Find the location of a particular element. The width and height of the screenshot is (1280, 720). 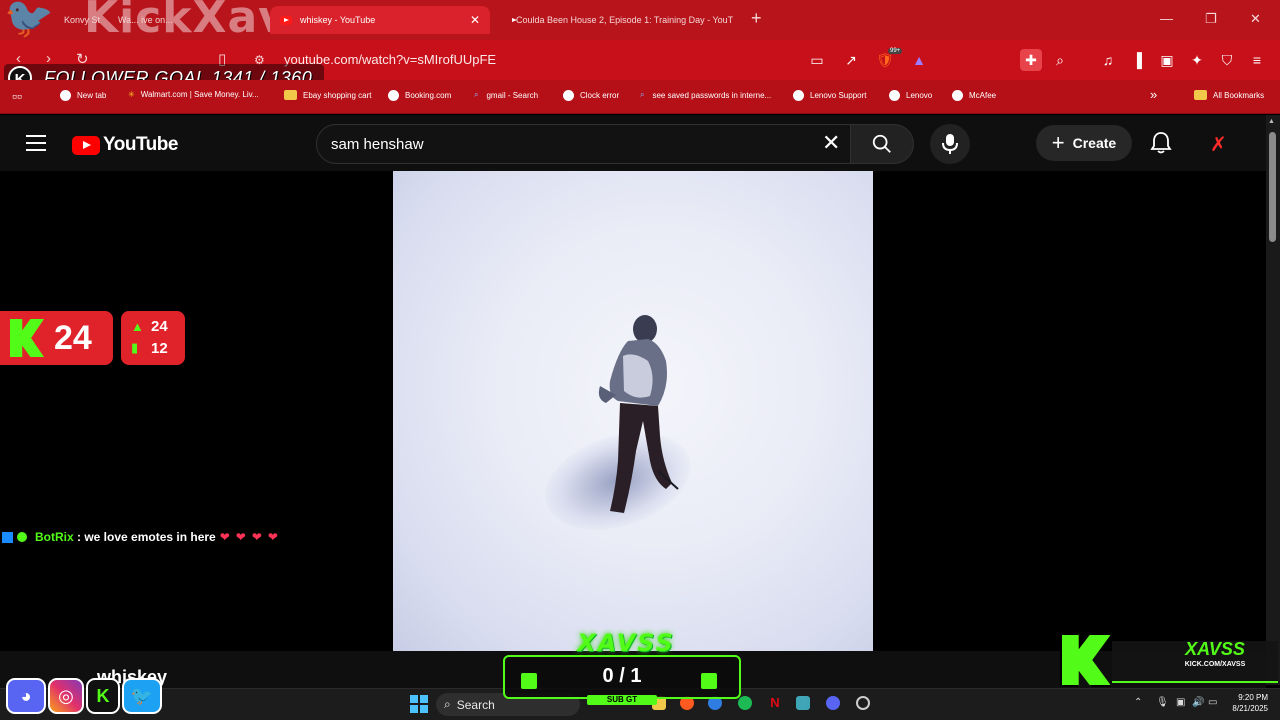

voice-search-button is located at coordinates (950, 144).